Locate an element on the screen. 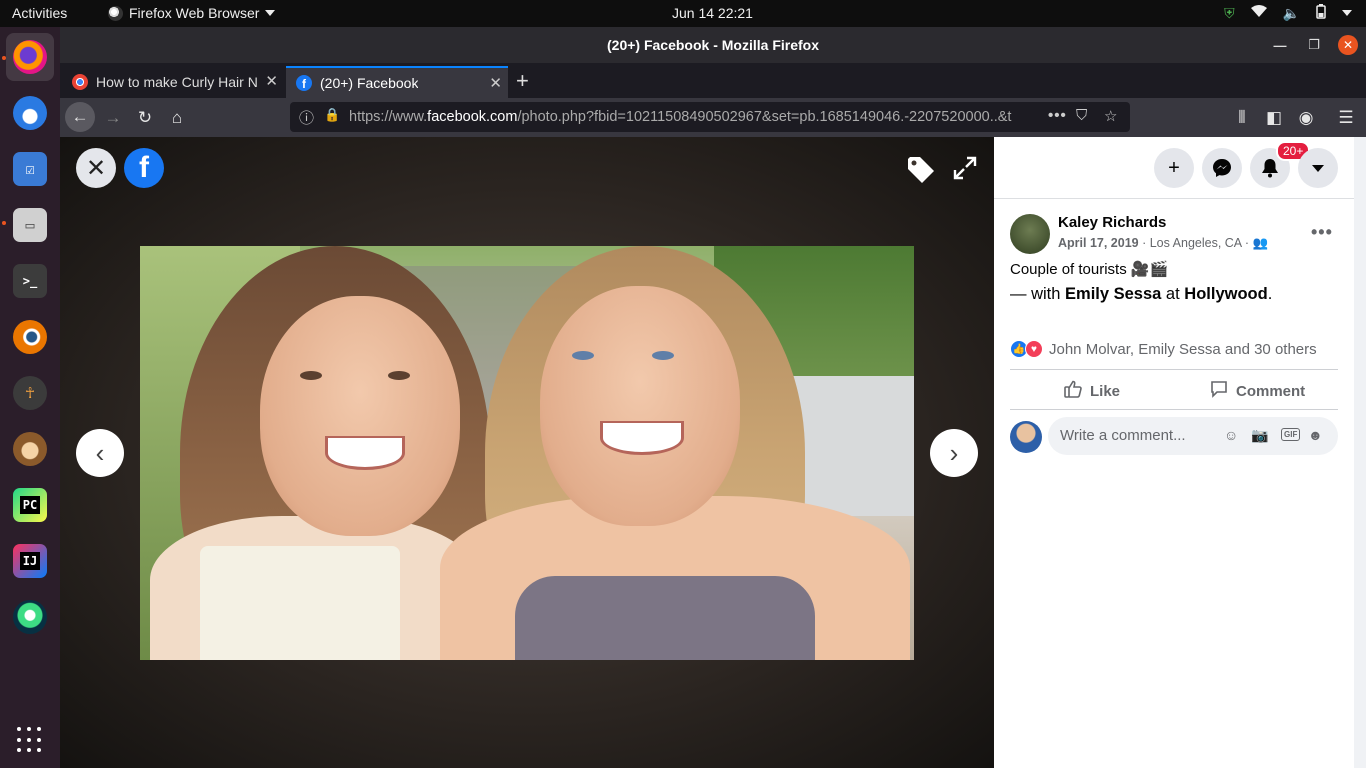 This screenshot has height=768, width=1366. dock-pycharm: PC is located at coordinates (30, 505).